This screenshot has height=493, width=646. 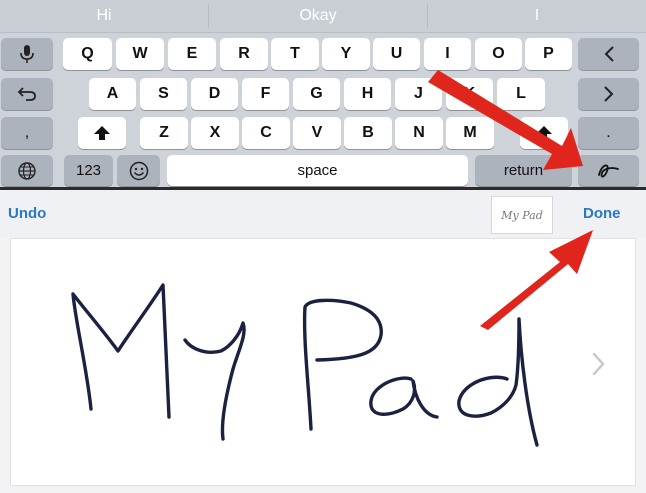 I want to click on space-key: space, so click(x=317, y=170).